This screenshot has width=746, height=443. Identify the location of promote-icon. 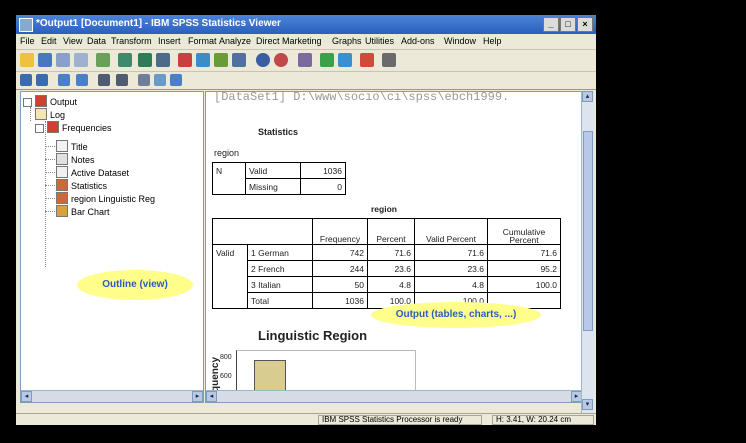
(26, 80).